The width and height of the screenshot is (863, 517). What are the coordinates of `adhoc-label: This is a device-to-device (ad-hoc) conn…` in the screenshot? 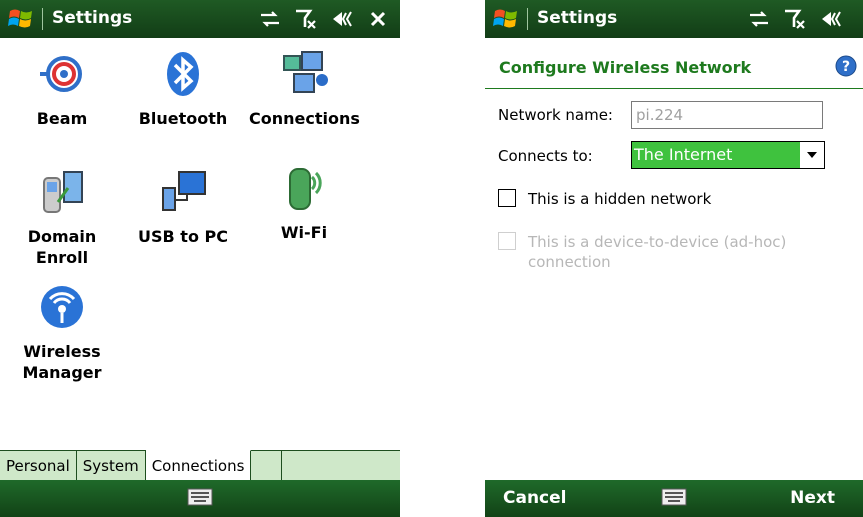 It's located at (657, 252).